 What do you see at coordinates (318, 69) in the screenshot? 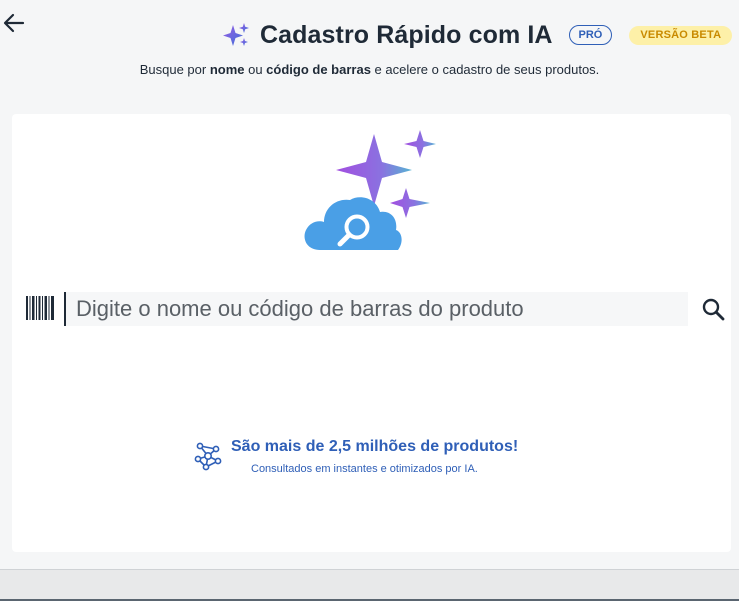
I see `subtitle-bold-barcode: código de barras` at bounding box center [318, 69].